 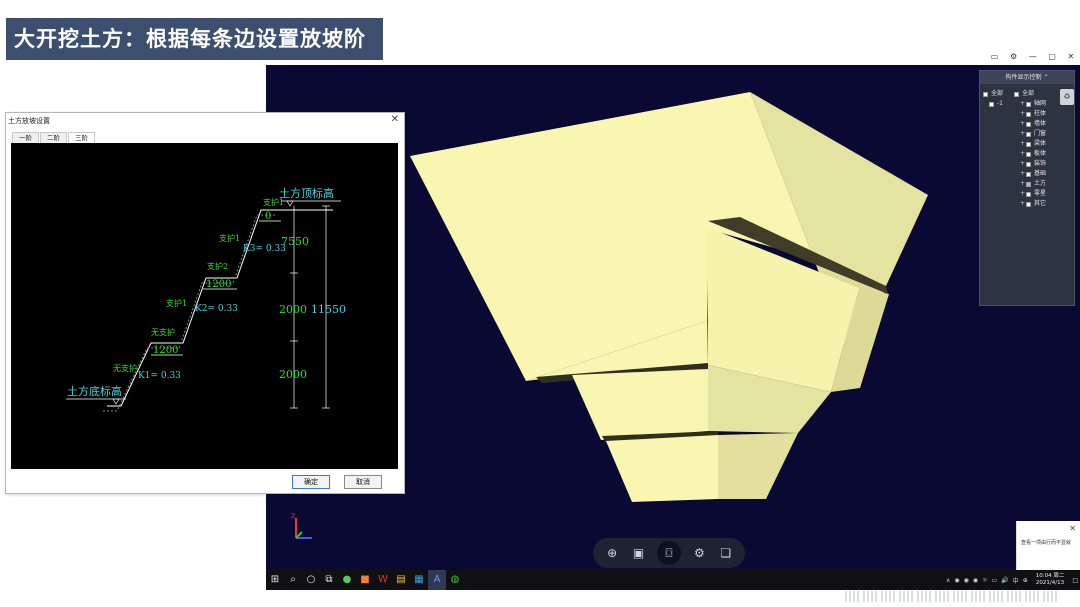 I want to click on view-toolbar: ⊕ ▣ ⌼ ⚙ ❏, so click(x=669, y=553).